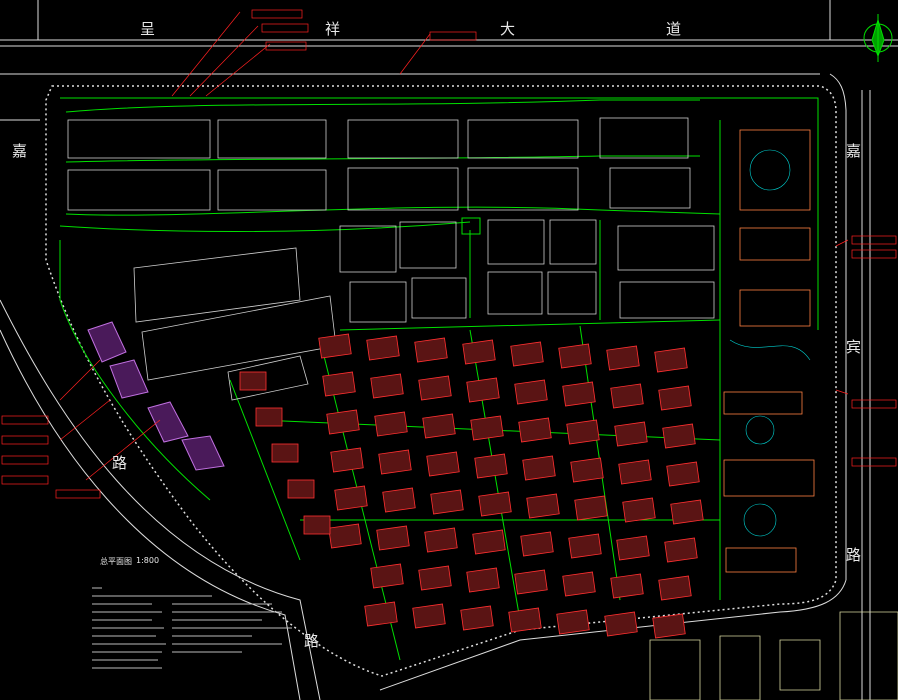  I want to click on road-label-west-2: 路, so click(120, 463).